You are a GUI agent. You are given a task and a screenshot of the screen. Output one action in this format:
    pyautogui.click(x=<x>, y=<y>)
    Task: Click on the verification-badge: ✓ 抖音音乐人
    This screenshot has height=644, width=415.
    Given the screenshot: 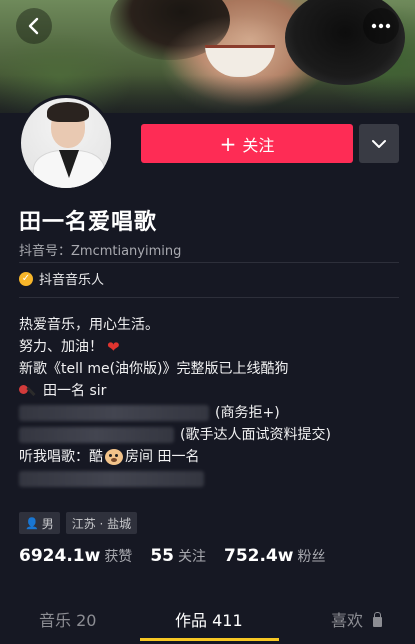 What is the action you would take?
    pyautogui.click(x=61, y=278)
    